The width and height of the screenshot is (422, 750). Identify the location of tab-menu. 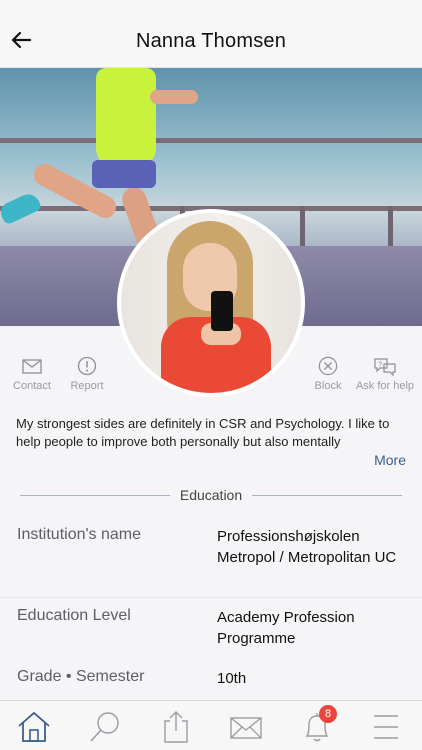
(386, 727).